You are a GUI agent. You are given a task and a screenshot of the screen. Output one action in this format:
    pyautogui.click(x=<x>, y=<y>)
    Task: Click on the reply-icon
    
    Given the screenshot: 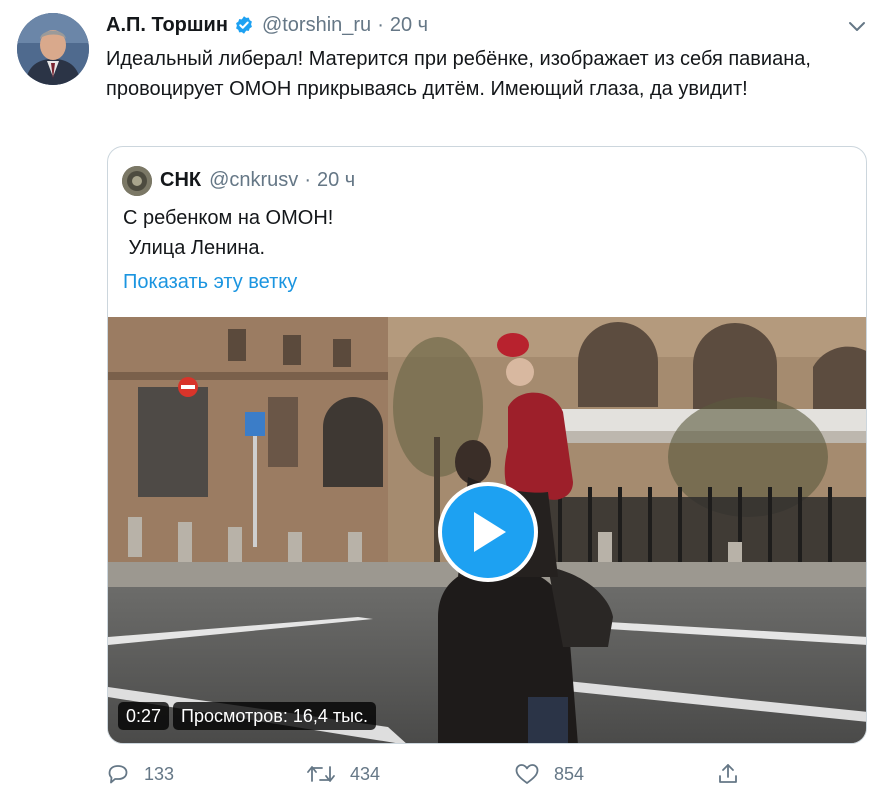 What is the action you would take?
    pyautogui.click(x=118, y=774)
    